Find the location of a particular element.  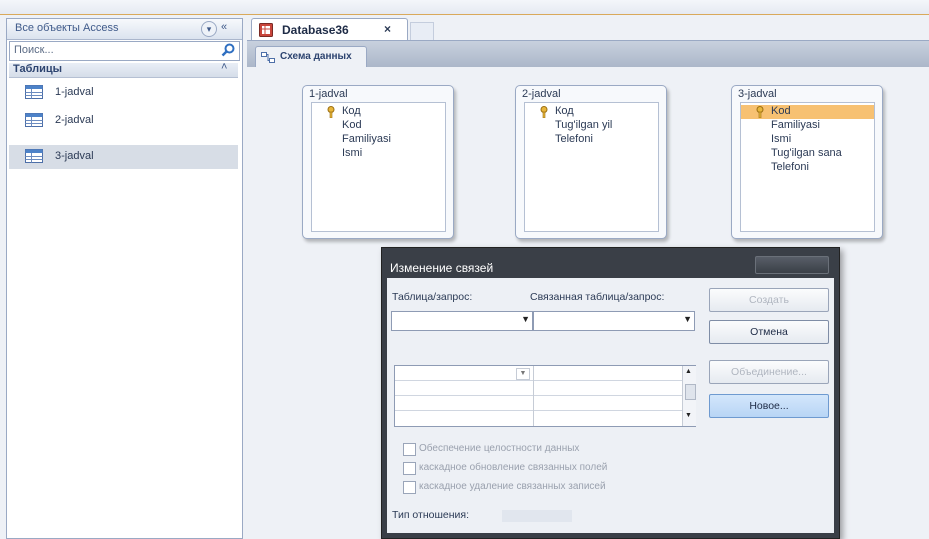

cascade-update-checkbox is located at coordinates (409, 468).